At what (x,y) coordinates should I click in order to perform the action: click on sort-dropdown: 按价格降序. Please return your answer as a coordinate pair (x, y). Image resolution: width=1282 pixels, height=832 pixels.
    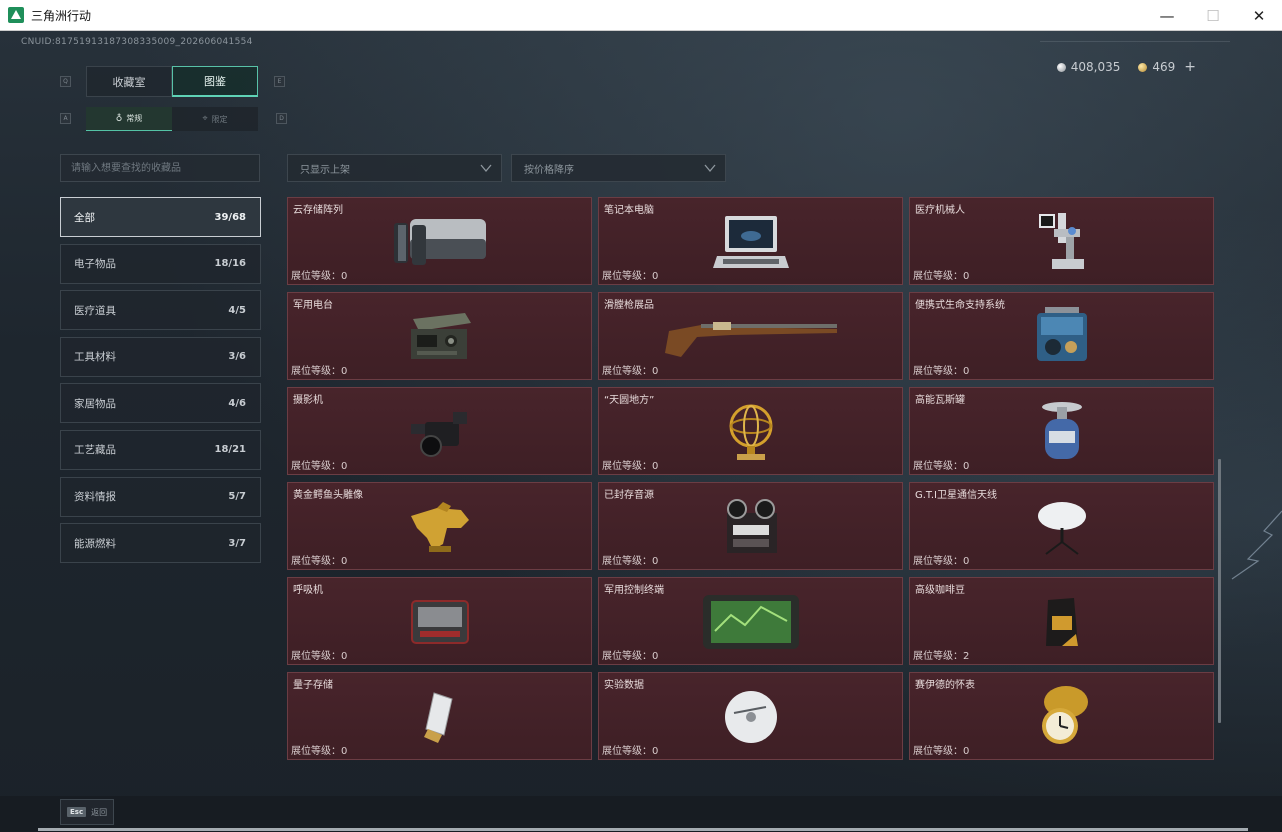
    Looking at the image, I should click on (618, 168).